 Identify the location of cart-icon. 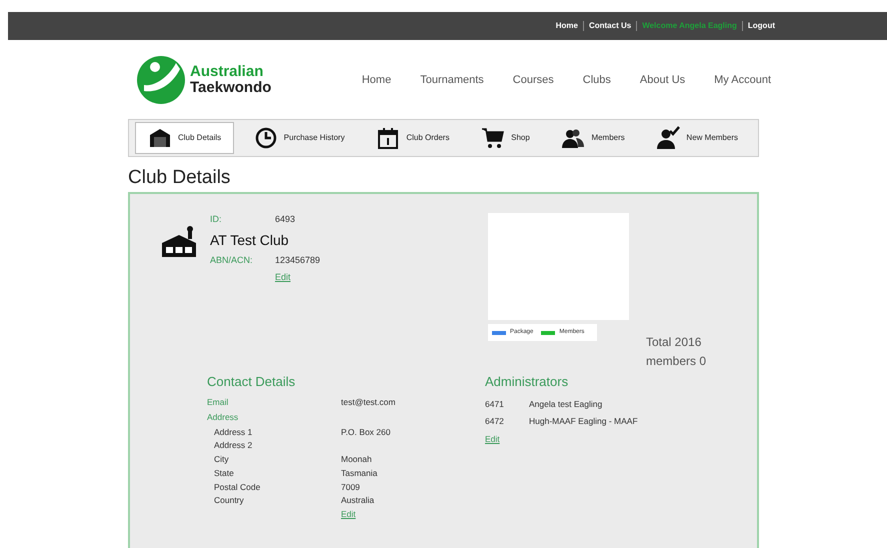
(493, 138).